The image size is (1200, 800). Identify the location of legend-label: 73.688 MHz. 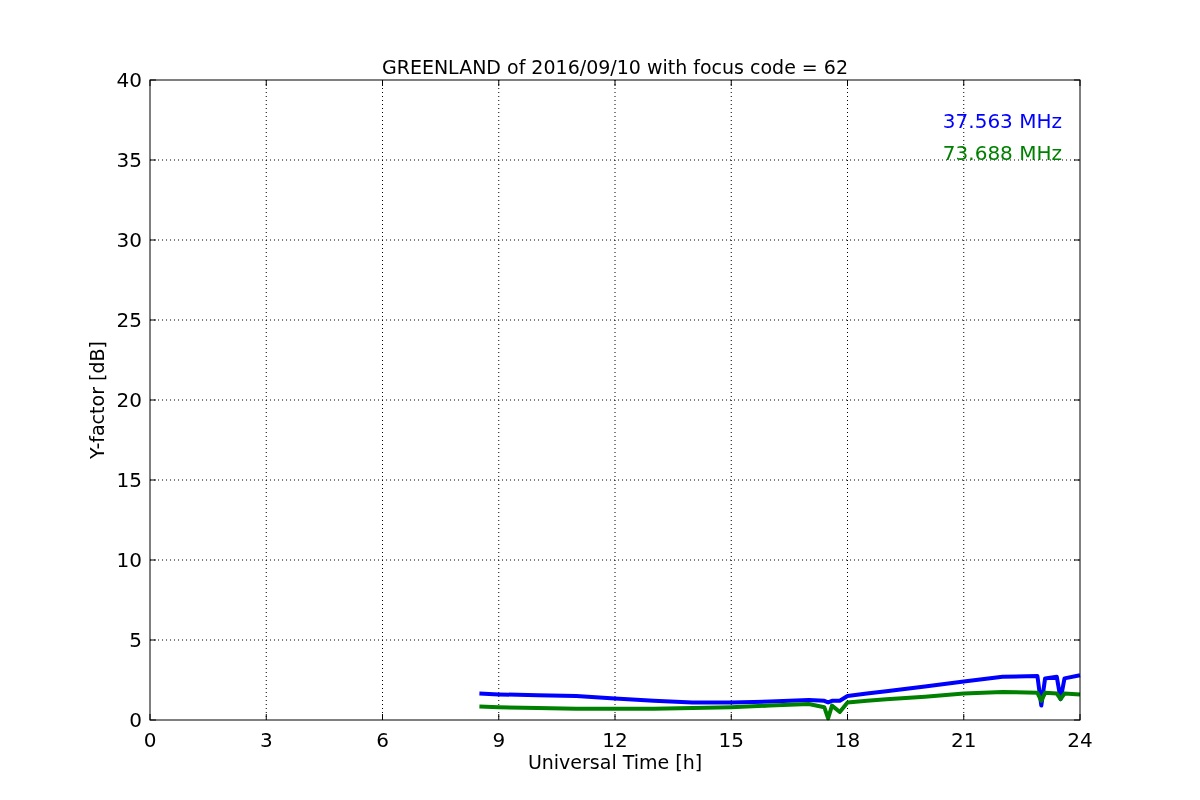
(1002, 153).